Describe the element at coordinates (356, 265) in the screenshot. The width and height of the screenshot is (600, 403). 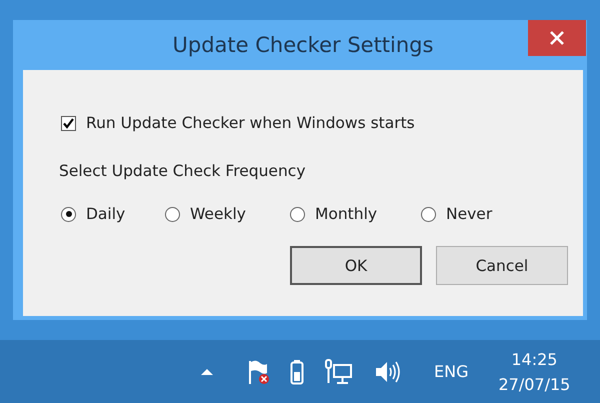
I see `ok-button: OK` at that location.